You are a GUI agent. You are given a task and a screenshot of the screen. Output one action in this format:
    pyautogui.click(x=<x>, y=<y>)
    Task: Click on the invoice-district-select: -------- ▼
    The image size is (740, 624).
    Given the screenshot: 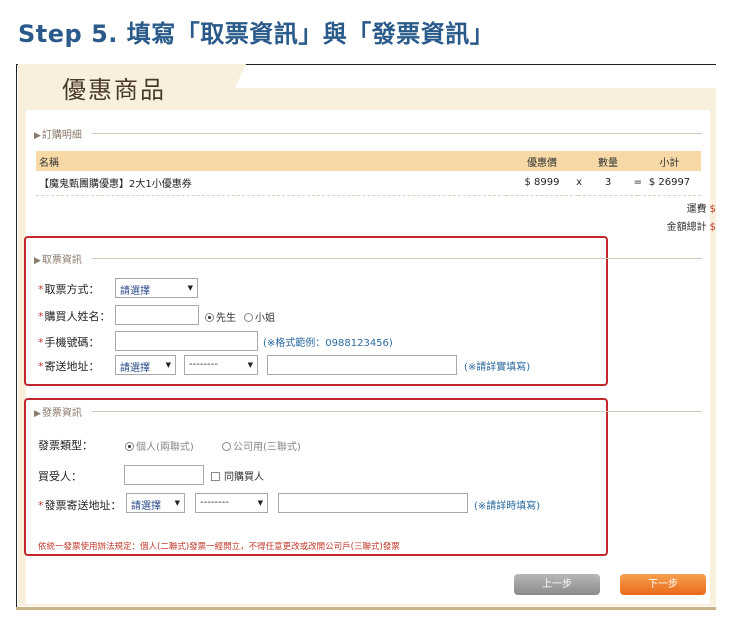 What is the action you would take?
    pyautogui.click(x=231, y=503)
    